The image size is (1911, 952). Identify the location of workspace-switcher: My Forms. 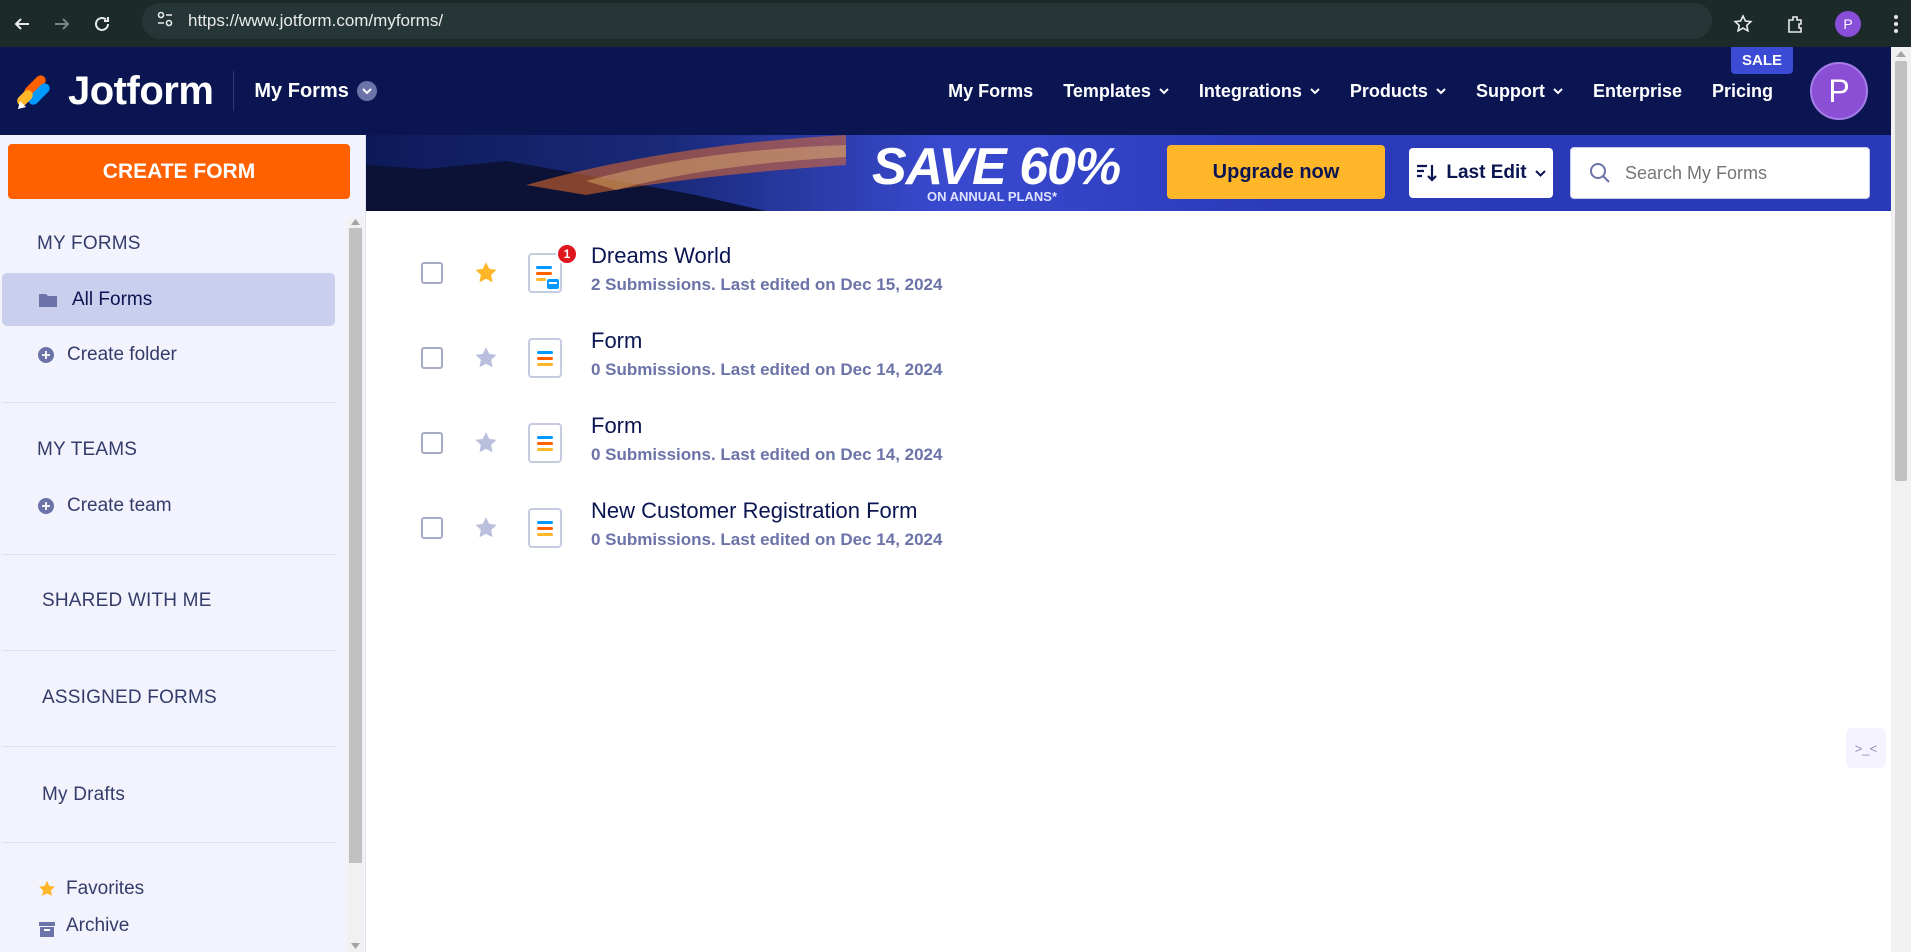
(315, 91).